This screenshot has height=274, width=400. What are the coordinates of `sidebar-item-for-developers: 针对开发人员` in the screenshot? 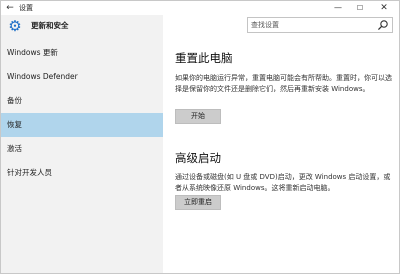 It's located at (82, 173).